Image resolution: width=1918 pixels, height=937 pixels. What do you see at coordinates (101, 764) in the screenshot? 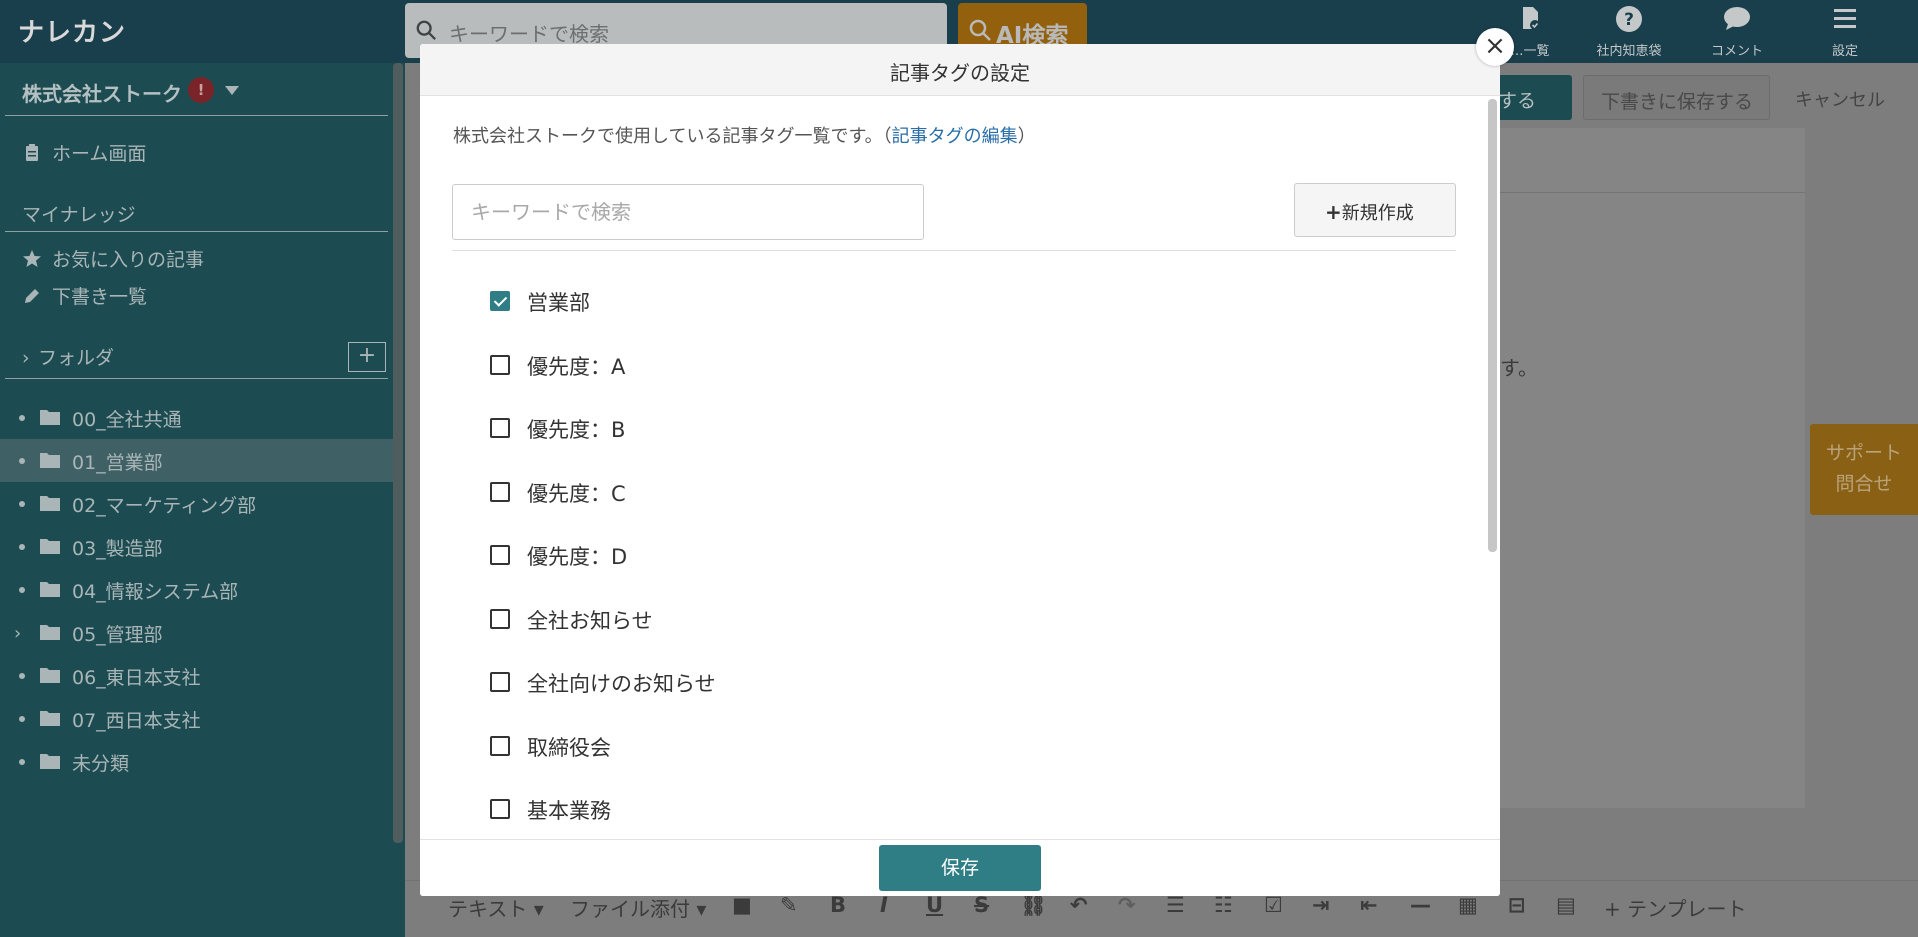
I see `folder-label: 未分類` at bounding box center [101, 764].